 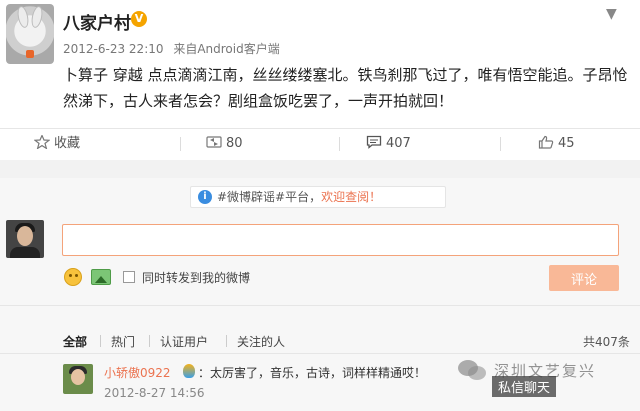 I want to click on avatar-carrot, so click(x=30, y=54).